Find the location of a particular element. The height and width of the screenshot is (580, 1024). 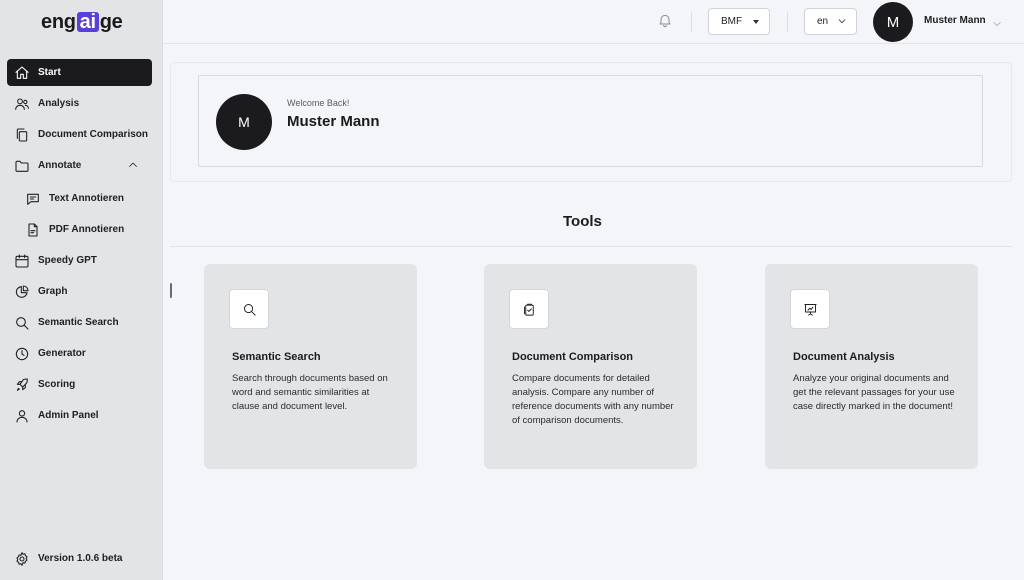

sidebar-item-label: Graph is located at coordinates (53, 291).